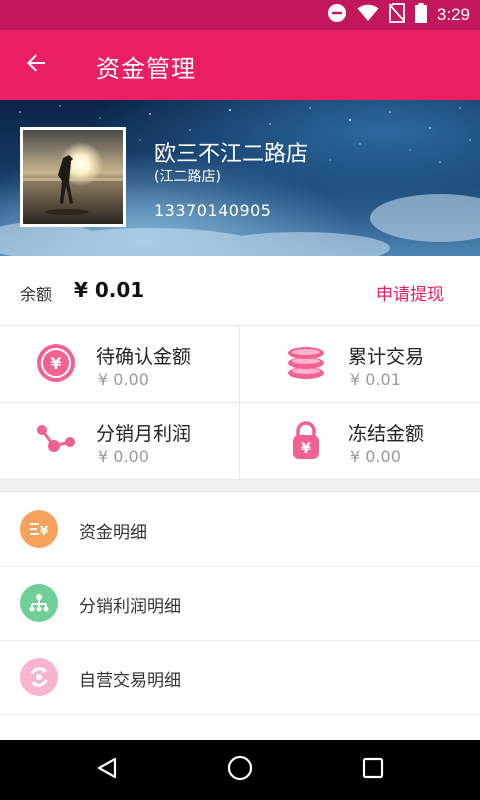  I want to click on back-button, so click(36, 65).